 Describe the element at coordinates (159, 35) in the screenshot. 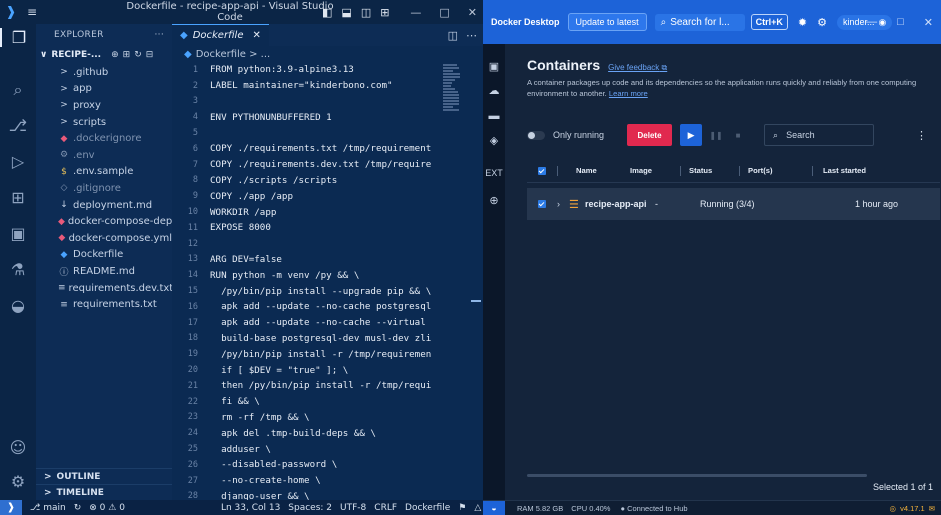

I see `explorer-more-icon: ···` at that location.